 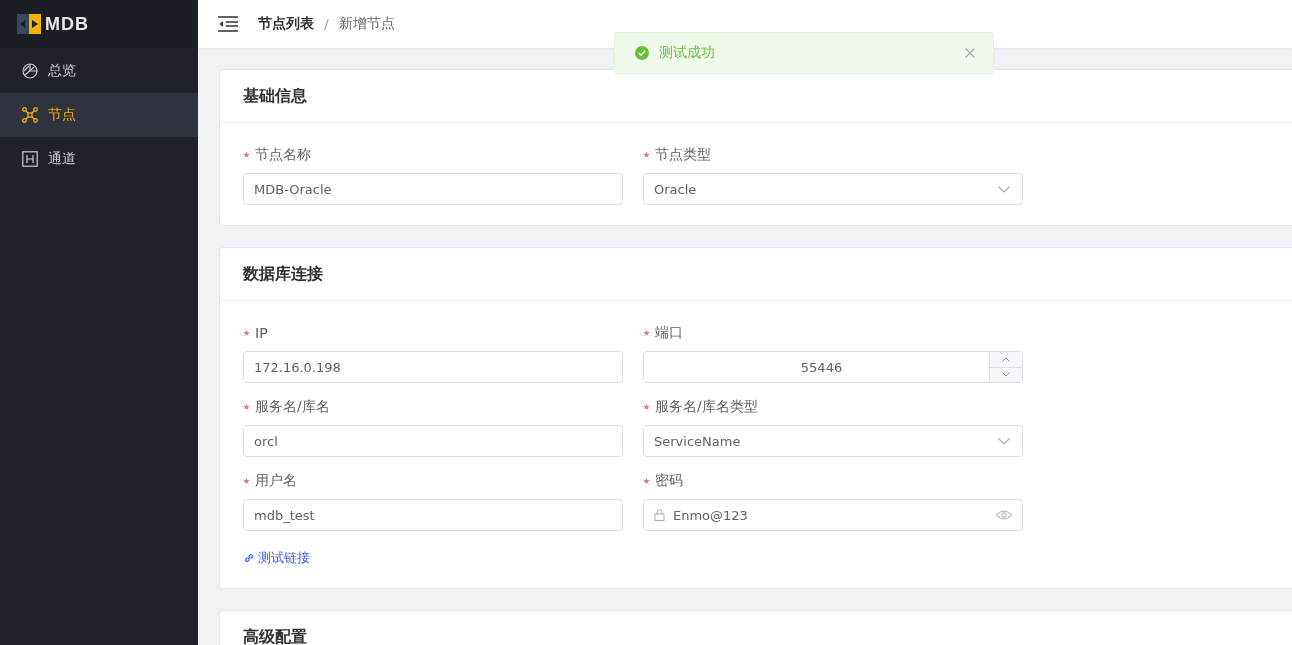 What do you see at coordinates (29, 24) in the screenshot?
I see `logo-icon` at bounding box center [29, 24].